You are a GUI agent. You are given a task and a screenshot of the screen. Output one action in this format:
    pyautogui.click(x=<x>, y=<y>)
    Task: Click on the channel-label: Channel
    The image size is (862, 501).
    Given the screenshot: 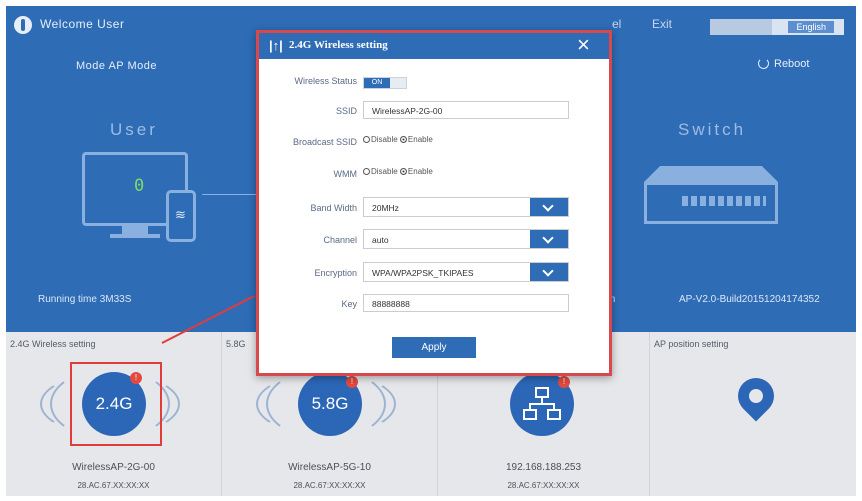 What is the action you would take?
    pyautogui.click(x=340, y=240)
    